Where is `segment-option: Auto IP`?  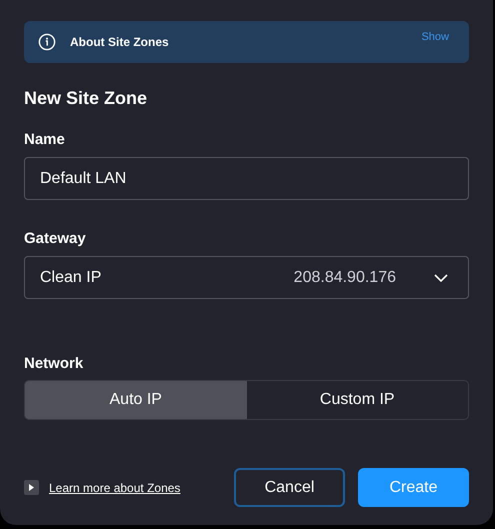
segment-option: Auto IP is located at coordinates (135, 400).